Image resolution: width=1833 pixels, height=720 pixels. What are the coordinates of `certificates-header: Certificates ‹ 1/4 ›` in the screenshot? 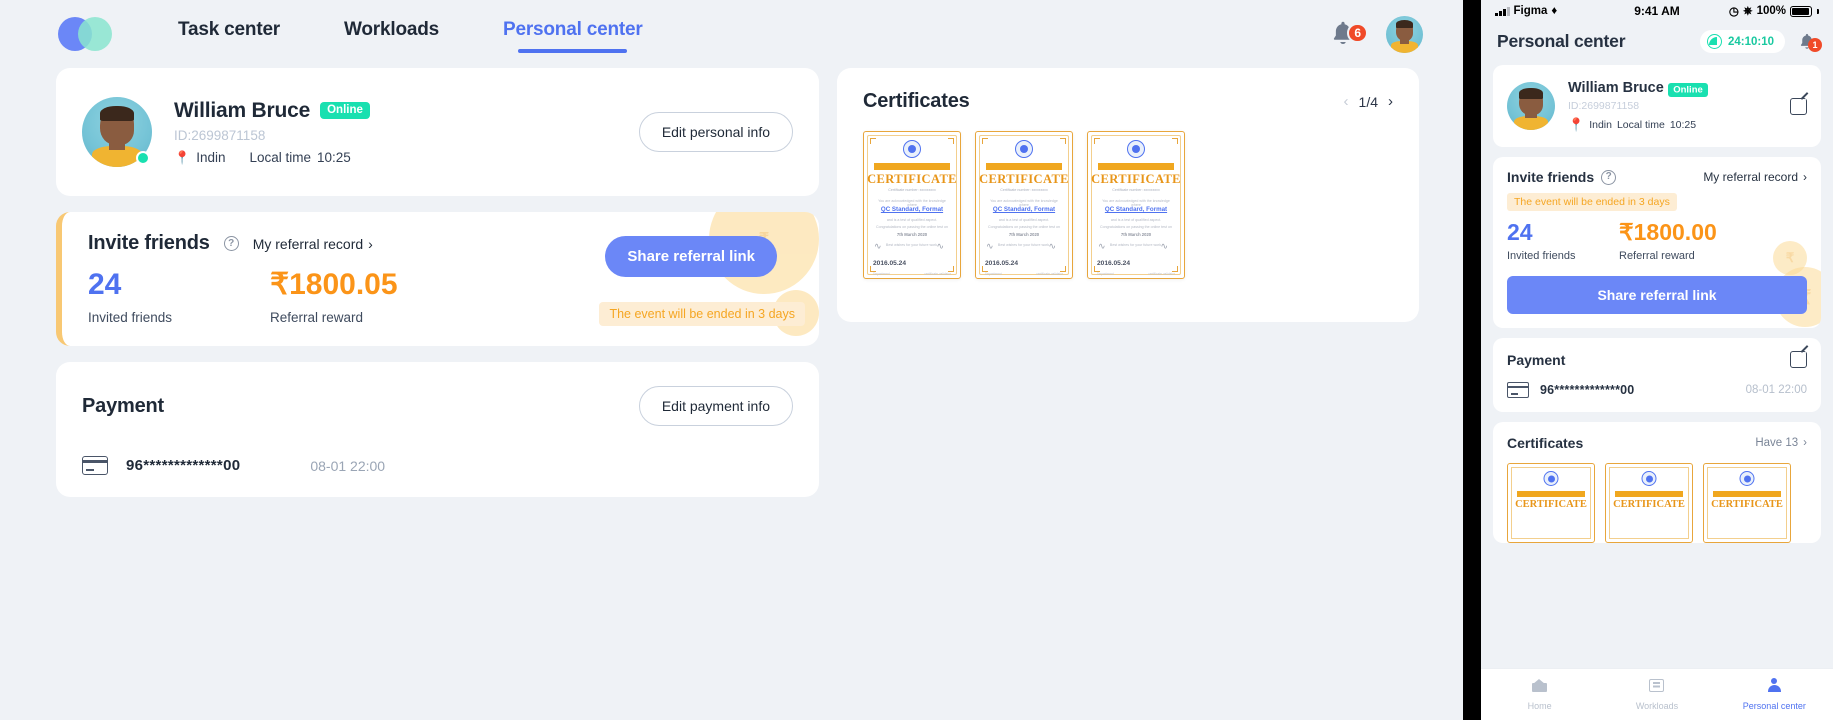 It's located at (1128, 101).